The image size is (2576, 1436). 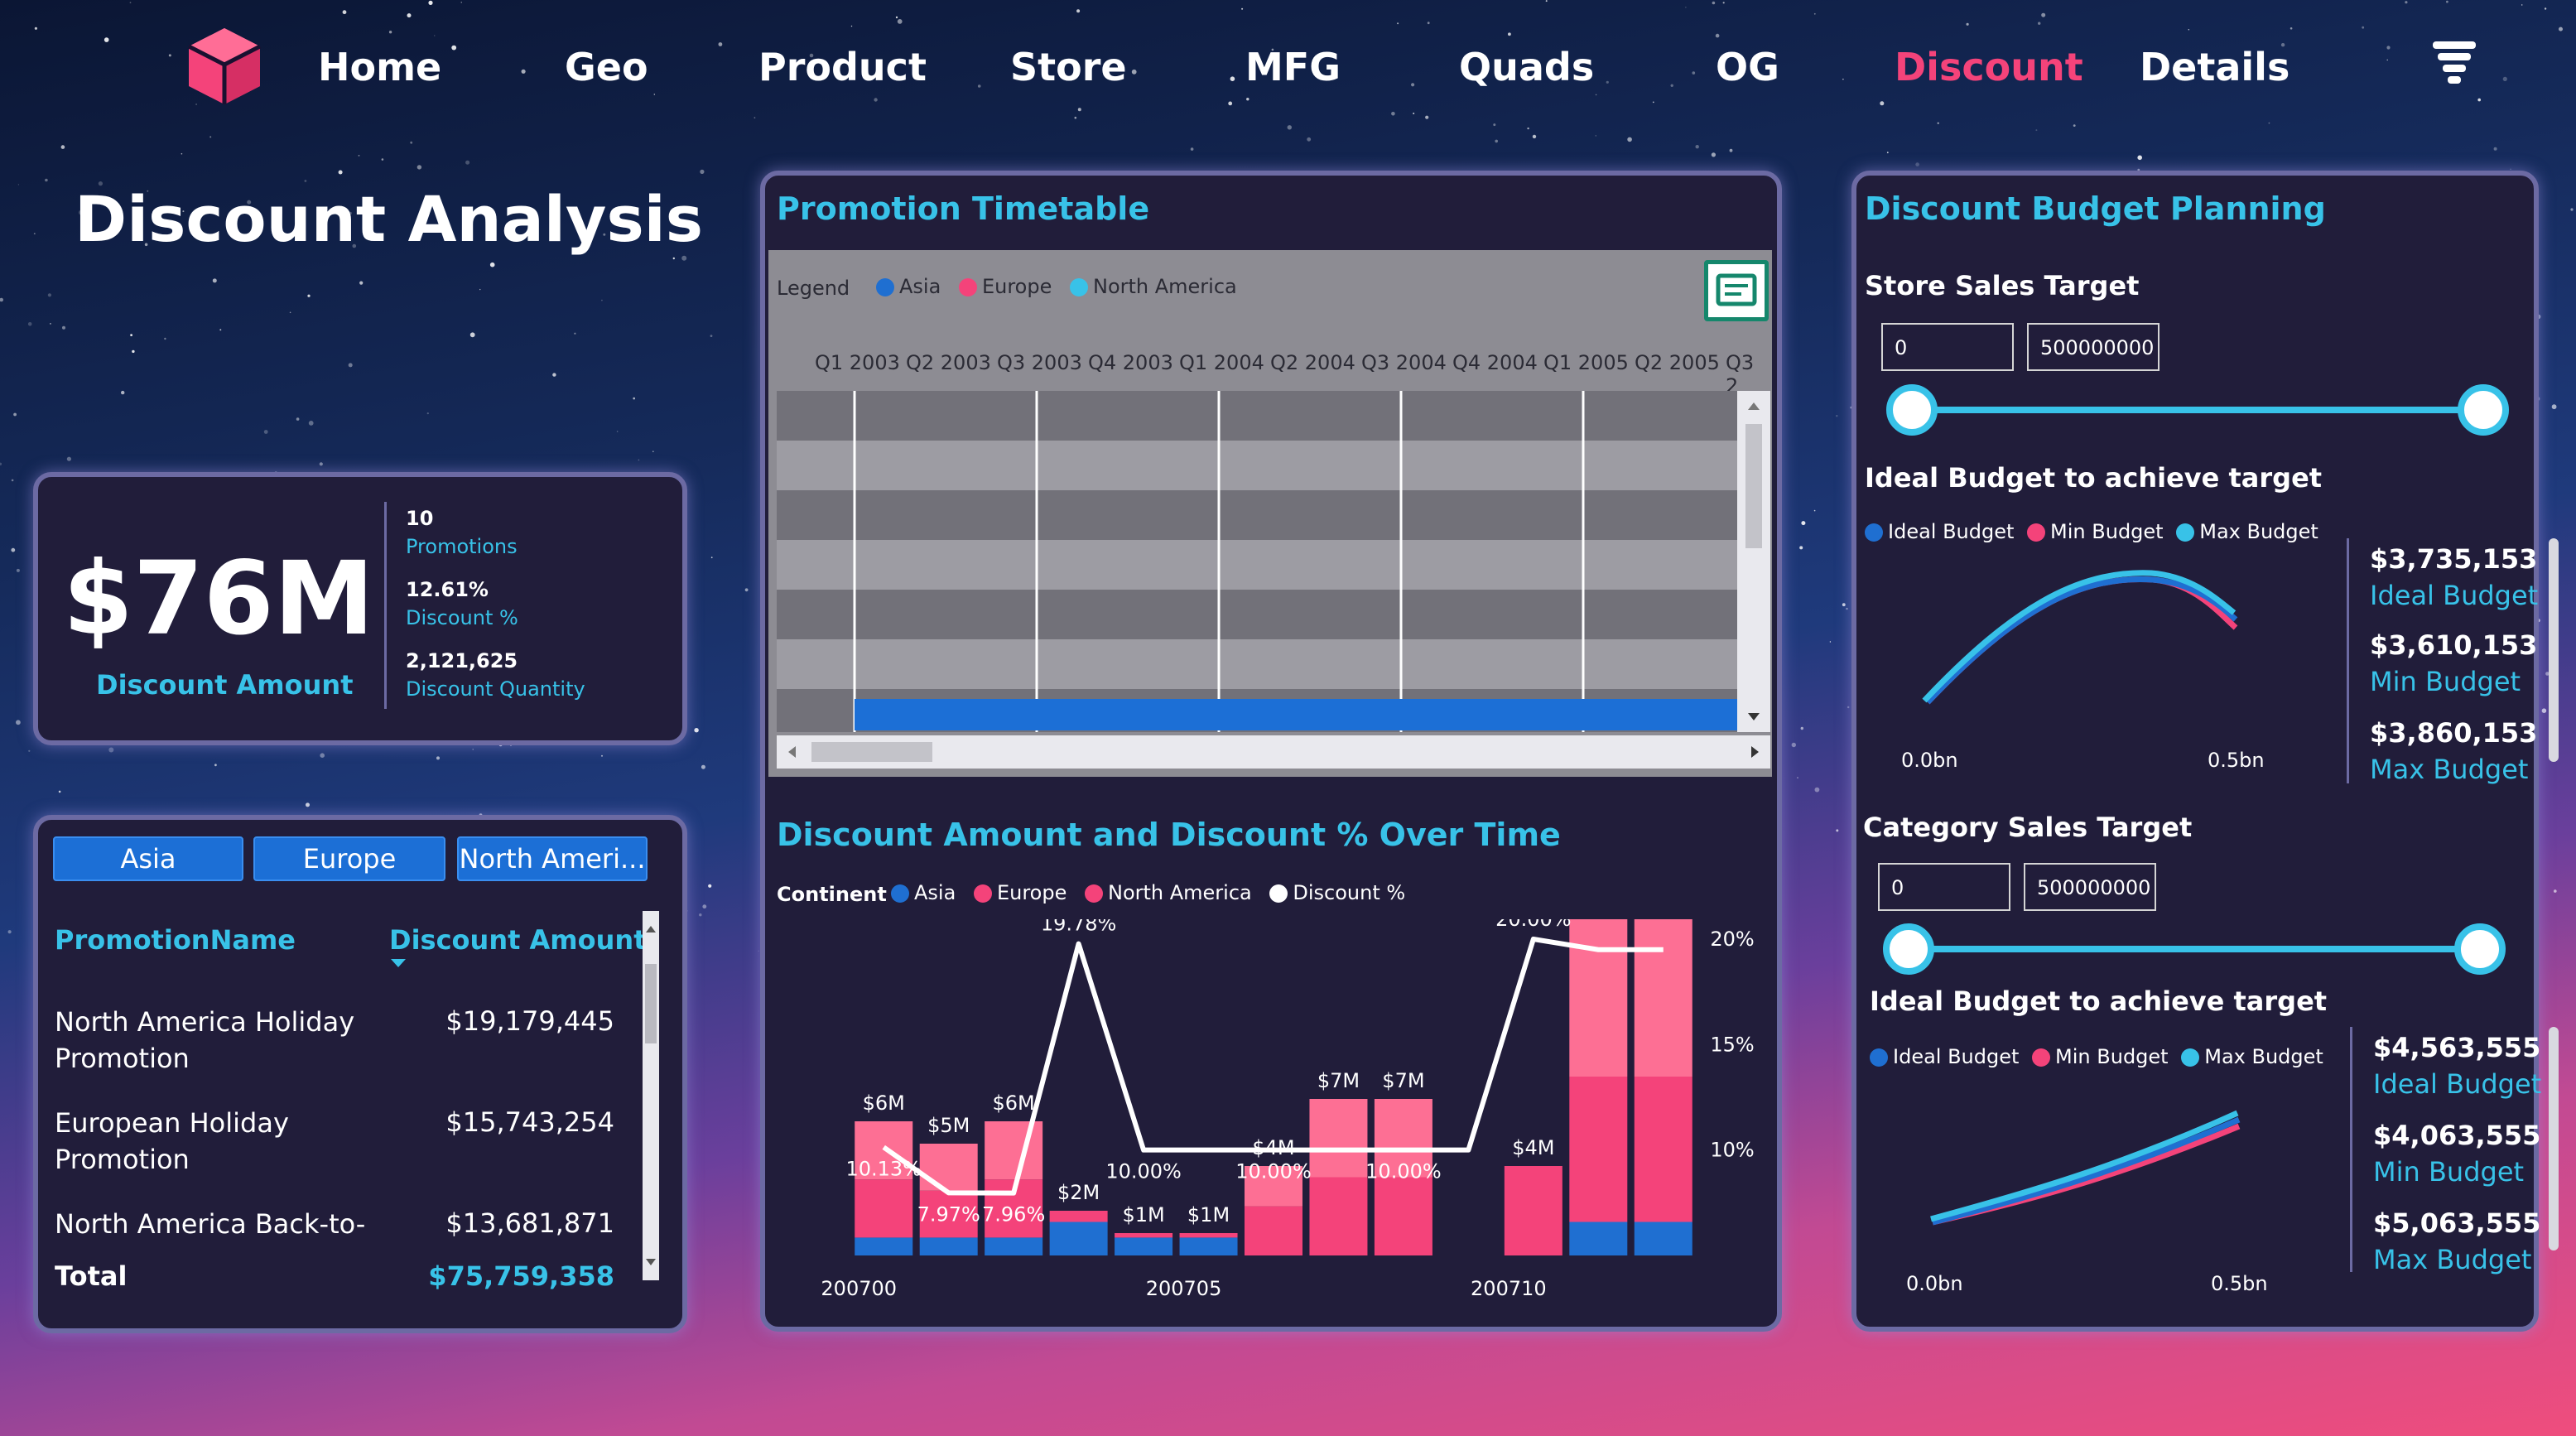 What do you see at coordinates (212, 1141) in the screenshot?
I see `table-row: European Holiday Promotion` at bounding box center [212, 1141].